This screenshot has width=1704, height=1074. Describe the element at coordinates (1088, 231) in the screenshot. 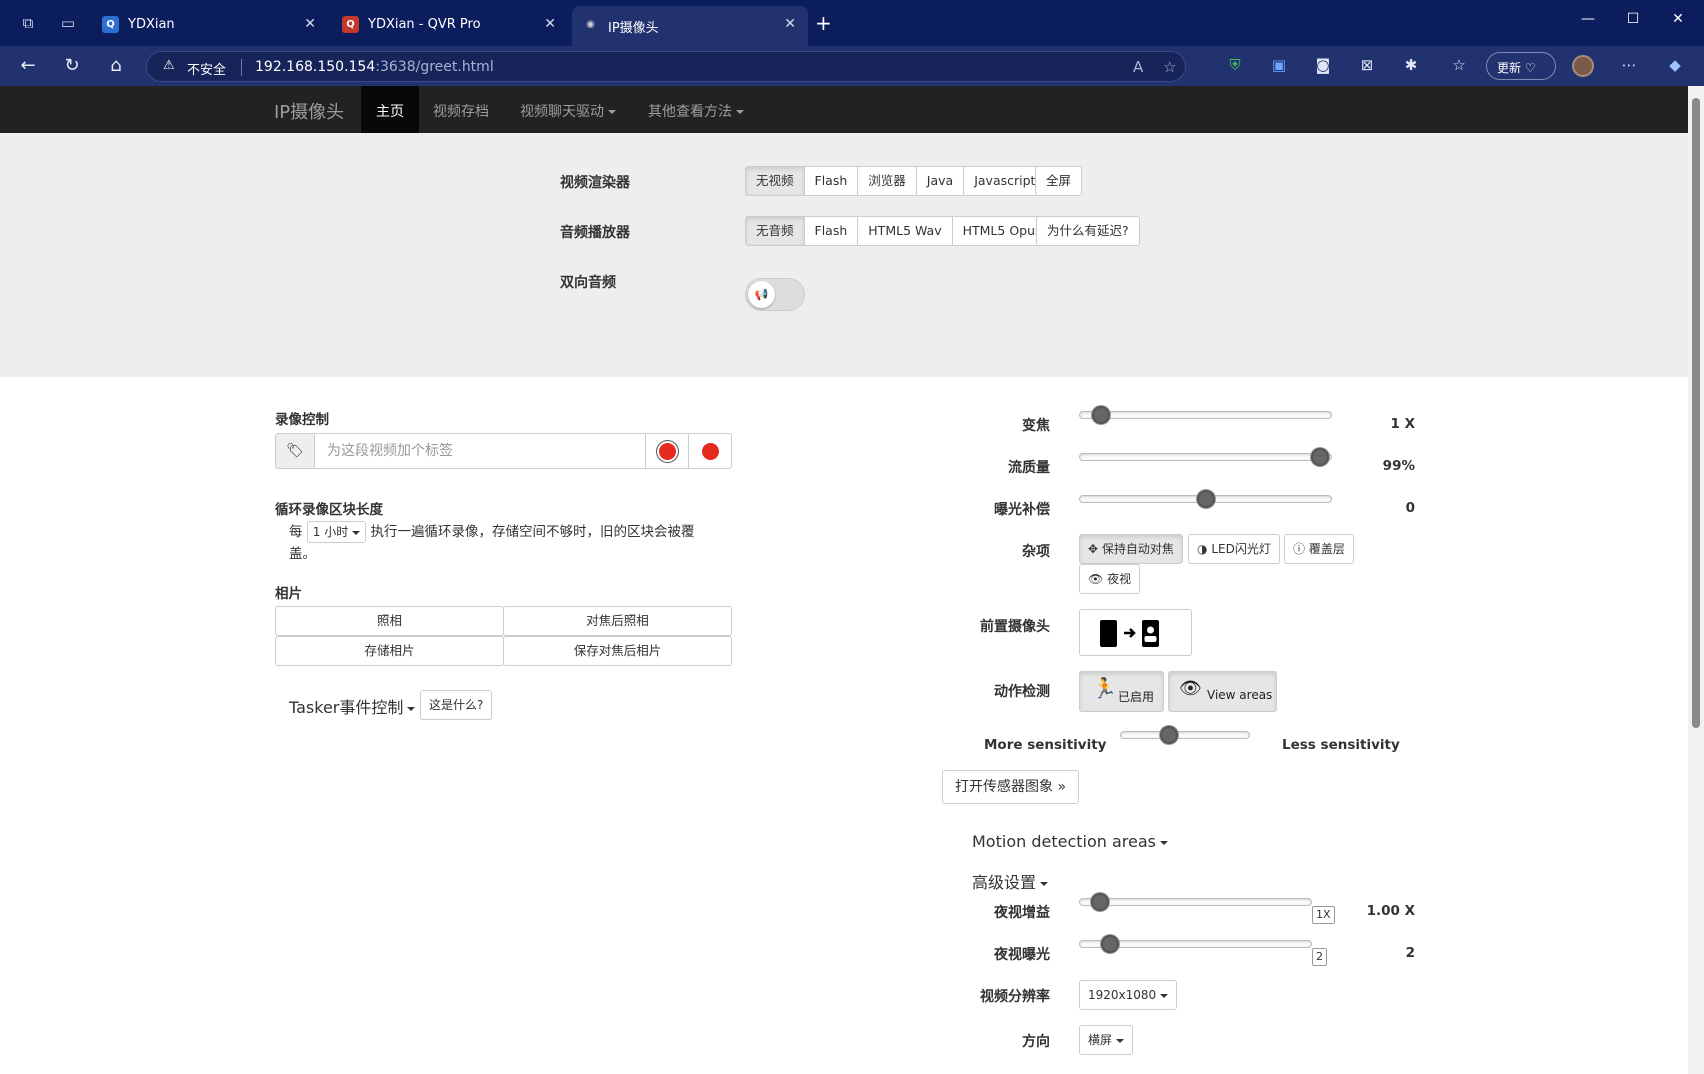

I see `why-delay-button: 为什么有延迟?` at that location.